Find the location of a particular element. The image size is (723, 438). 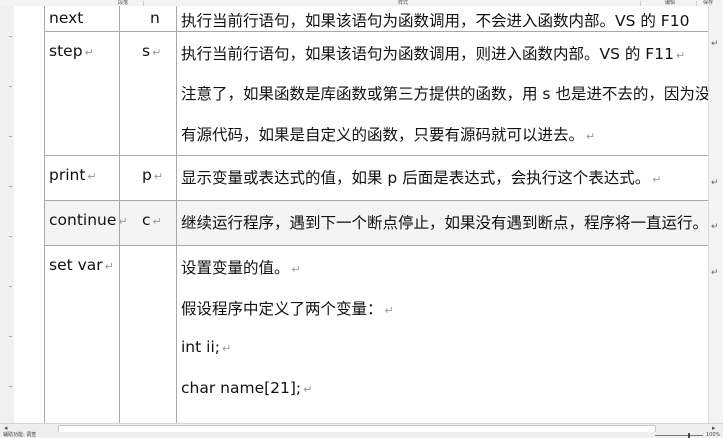

cmd-desc-line: 假设程序中定义了两个变量： ↵ is located at coordinates (287, 309).